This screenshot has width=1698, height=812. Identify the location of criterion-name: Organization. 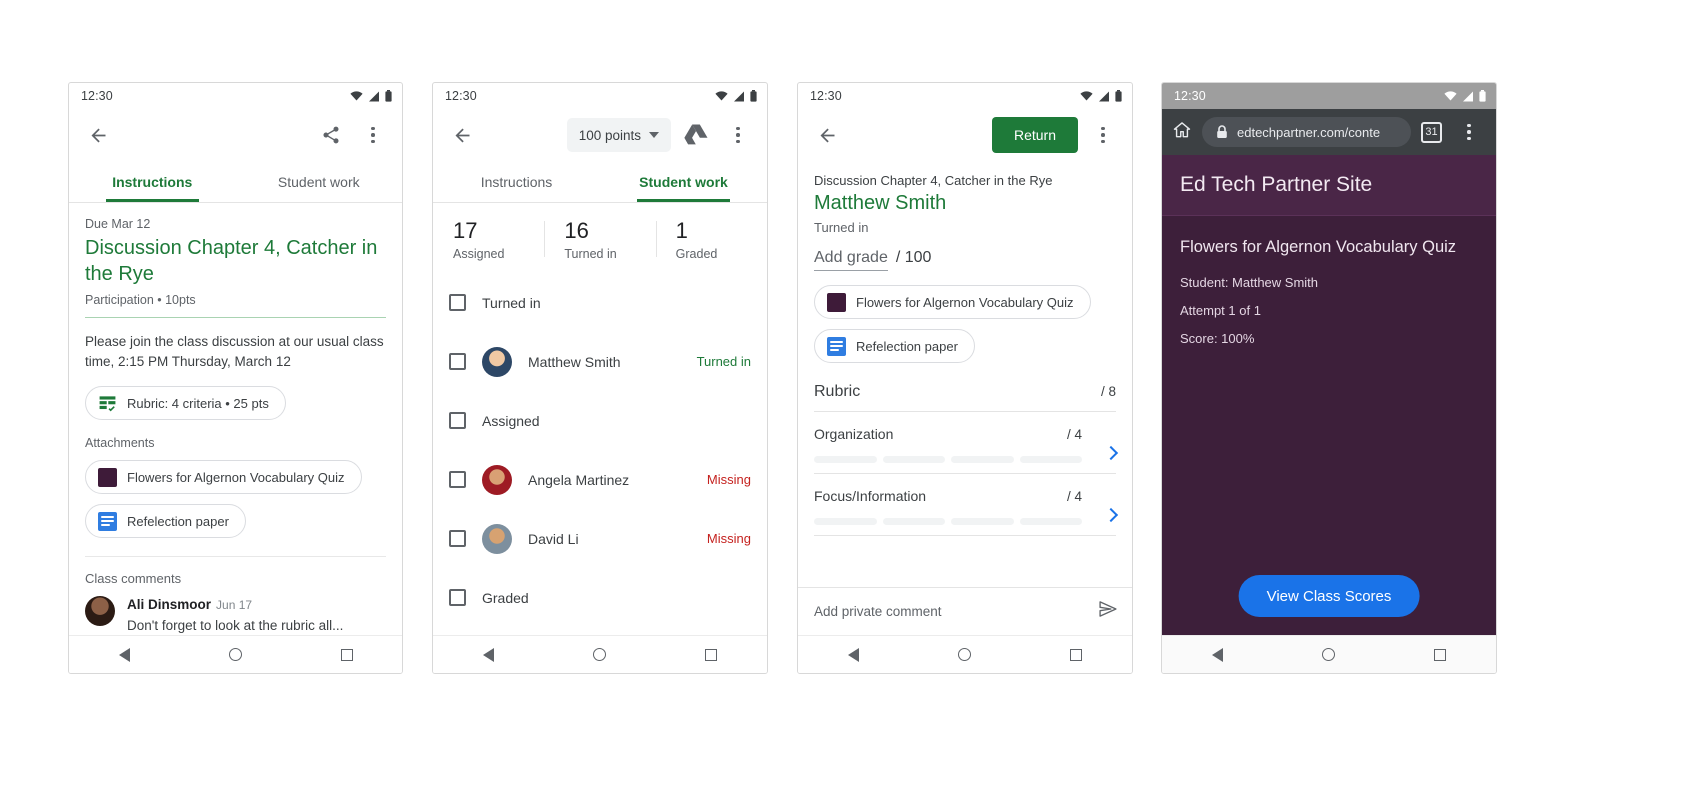
(854, 434).